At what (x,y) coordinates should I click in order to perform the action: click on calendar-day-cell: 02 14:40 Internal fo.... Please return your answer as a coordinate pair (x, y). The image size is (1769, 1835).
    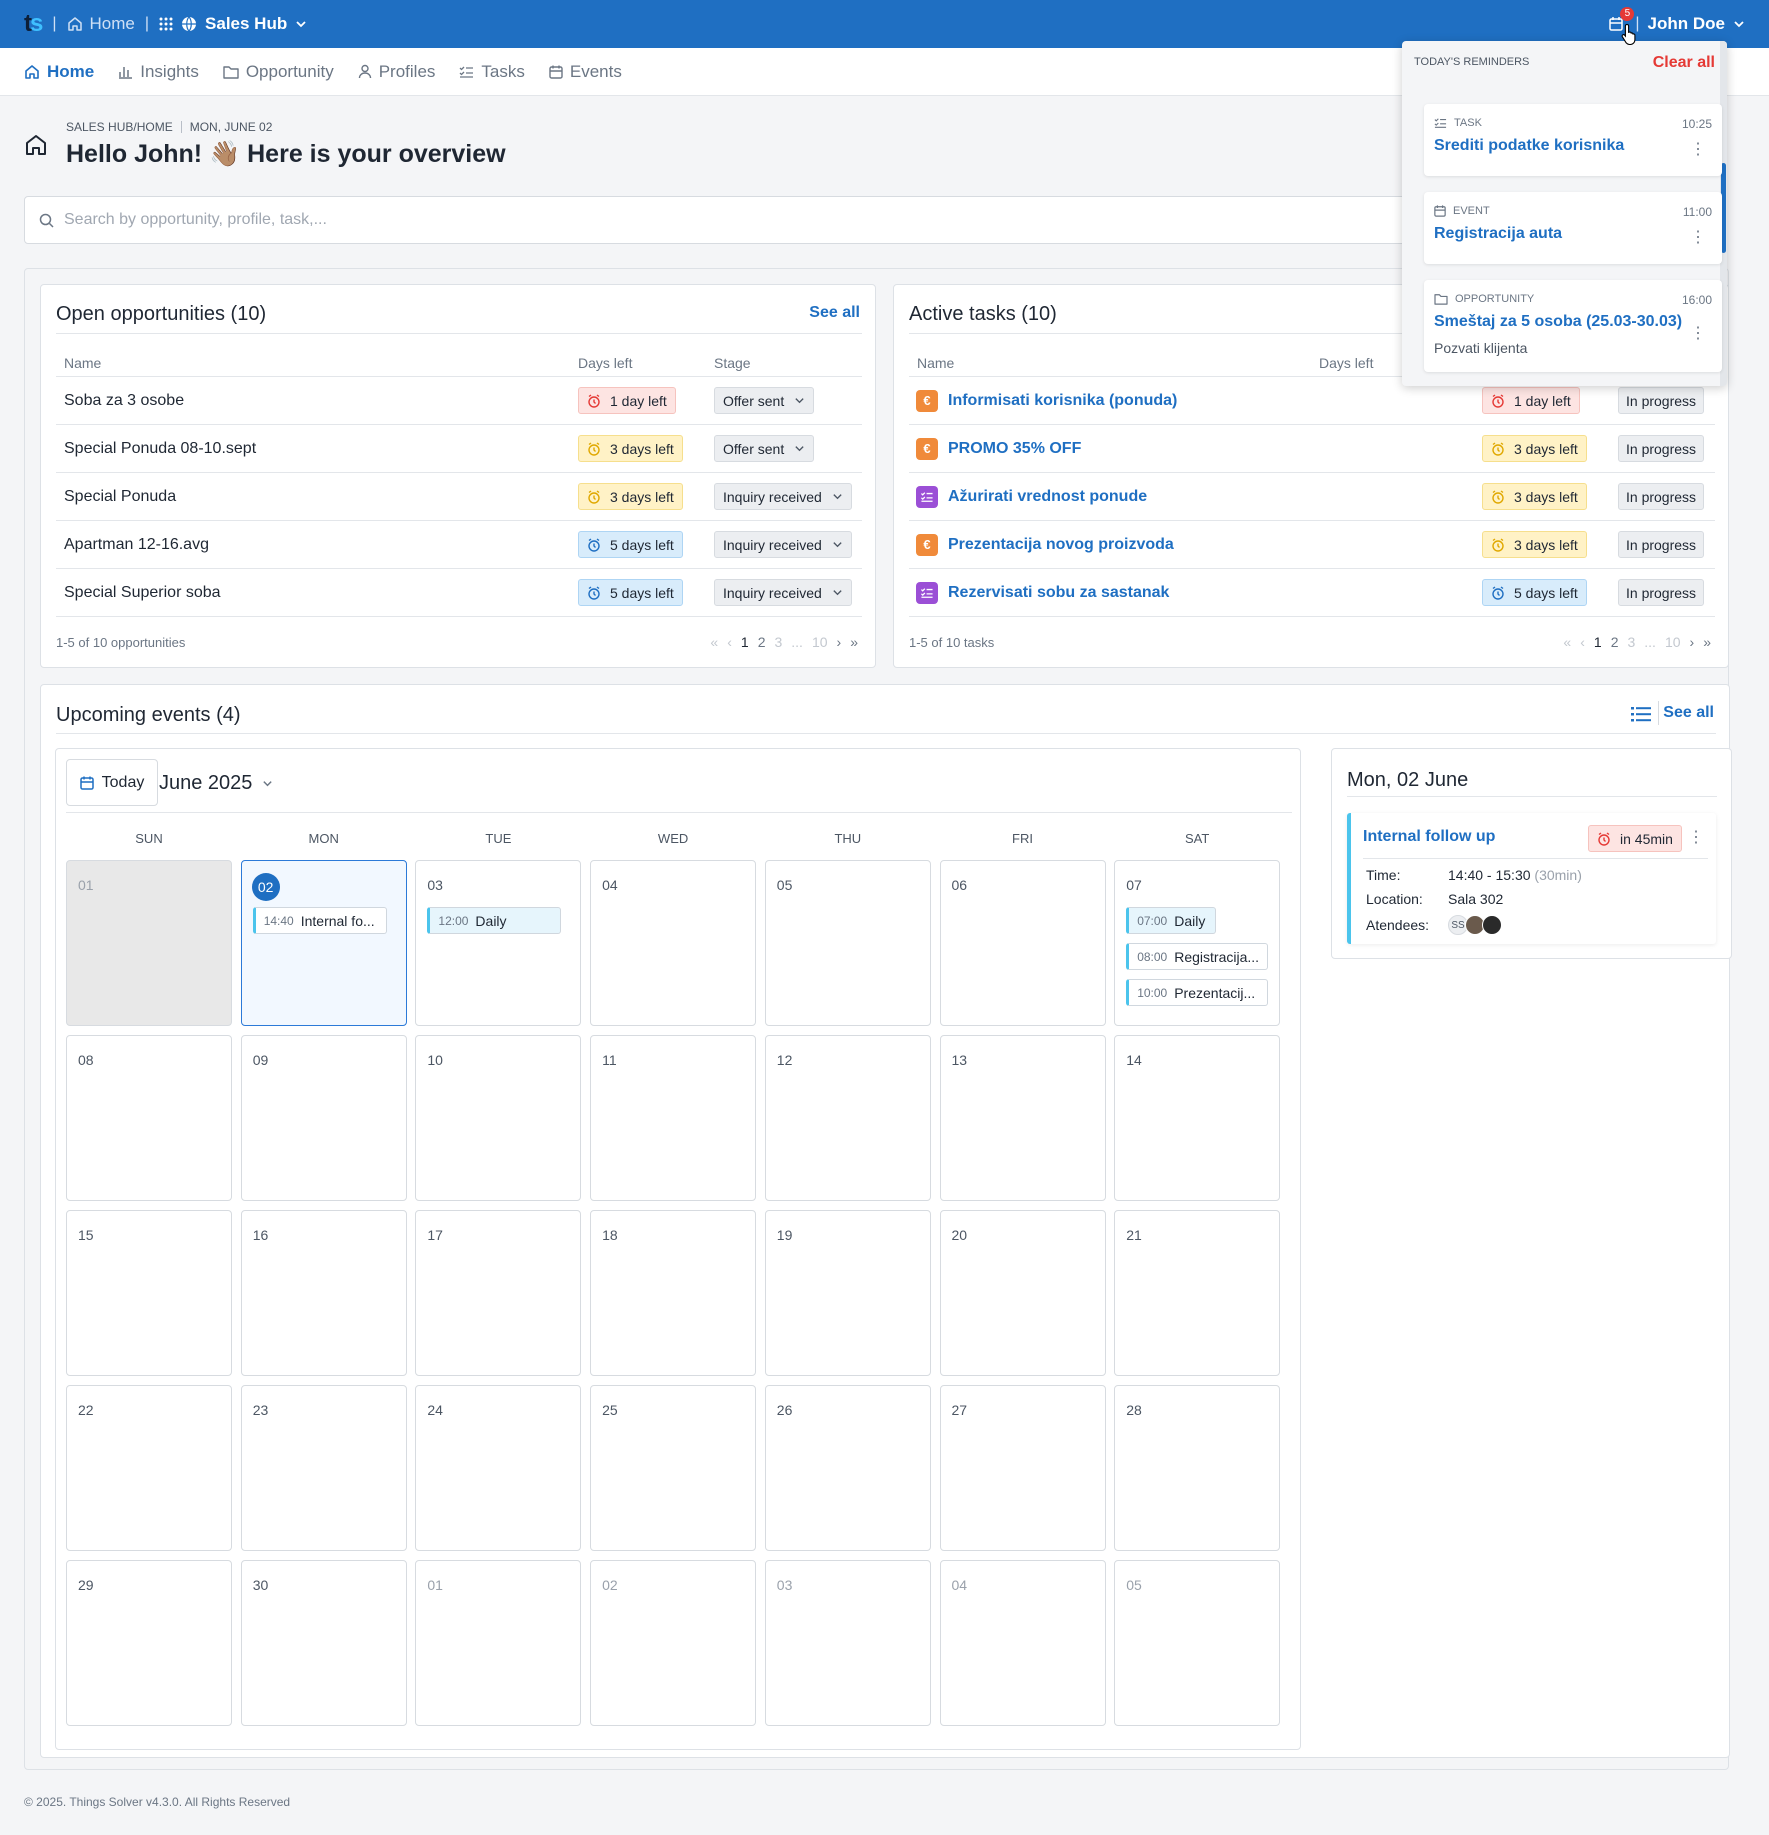
    Looking at the image, I should click on (323, 943).